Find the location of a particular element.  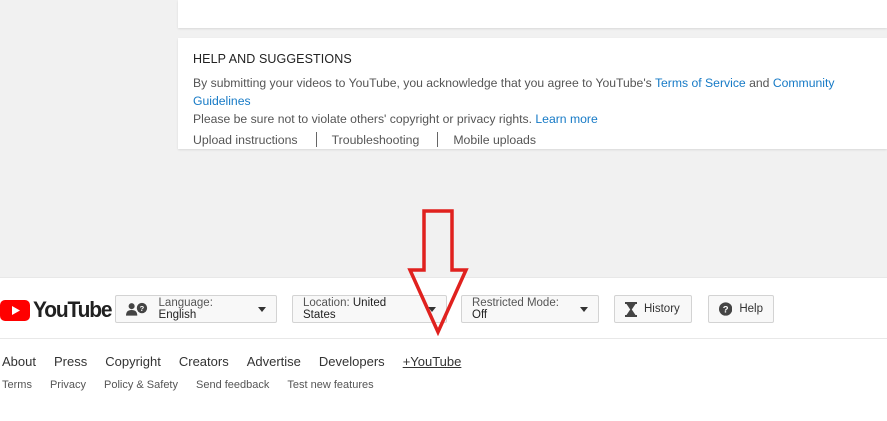

down-arrow-icon is located at coordinates (438, 272).